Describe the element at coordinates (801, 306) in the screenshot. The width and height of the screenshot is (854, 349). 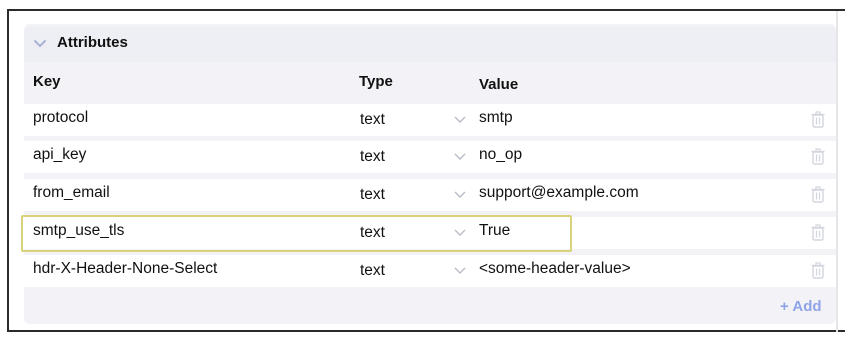
I see `add-attribute-button: + Add` at that location.